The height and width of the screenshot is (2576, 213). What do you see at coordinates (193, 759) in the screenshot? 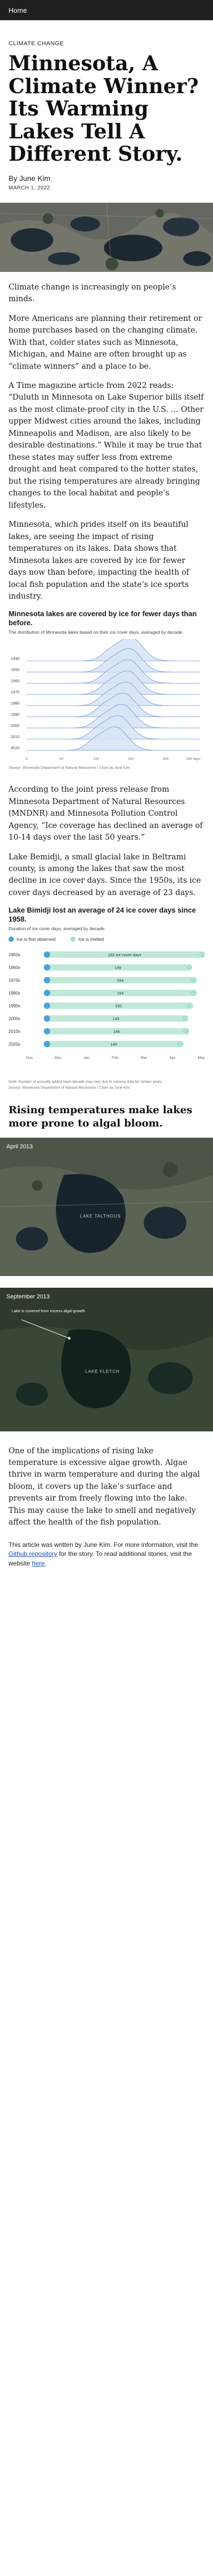
I see `ridge-x-tick: 250 days` at bounding box center [193, 759].